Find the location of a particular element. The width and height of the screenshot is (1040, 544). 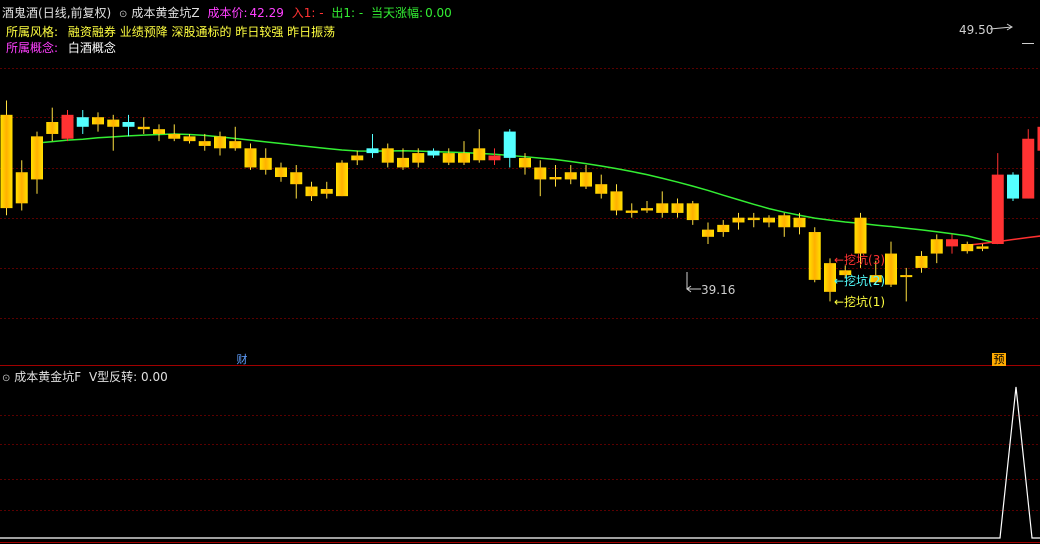

low-arrow-icon is located at coordinates (693, 282).